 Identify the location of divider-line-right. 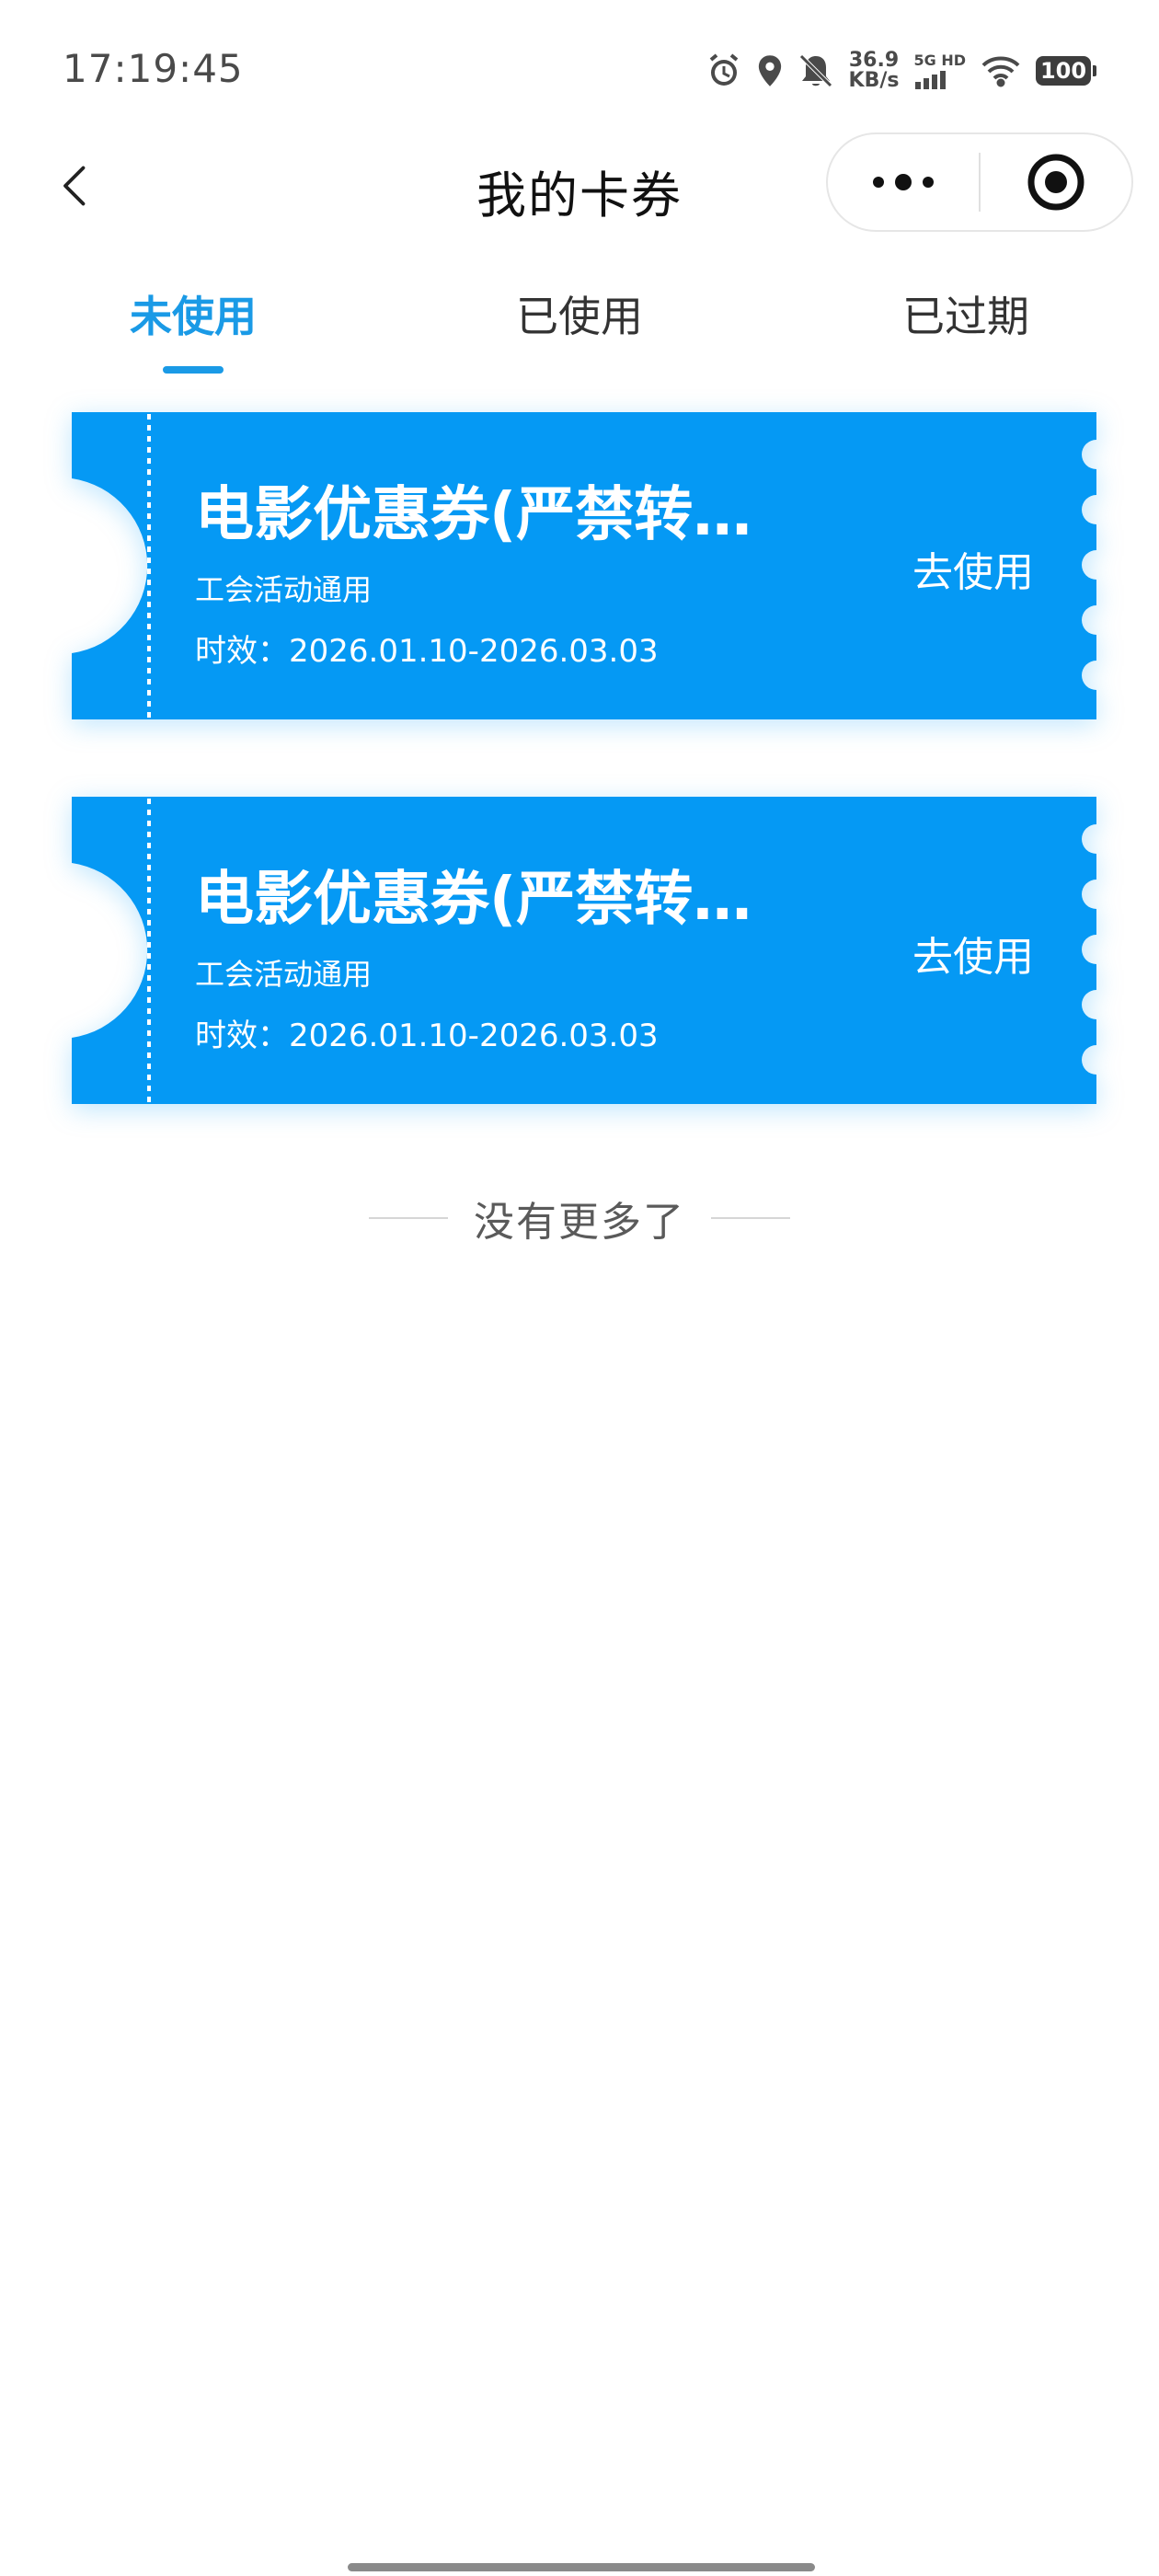
(750, 1218).